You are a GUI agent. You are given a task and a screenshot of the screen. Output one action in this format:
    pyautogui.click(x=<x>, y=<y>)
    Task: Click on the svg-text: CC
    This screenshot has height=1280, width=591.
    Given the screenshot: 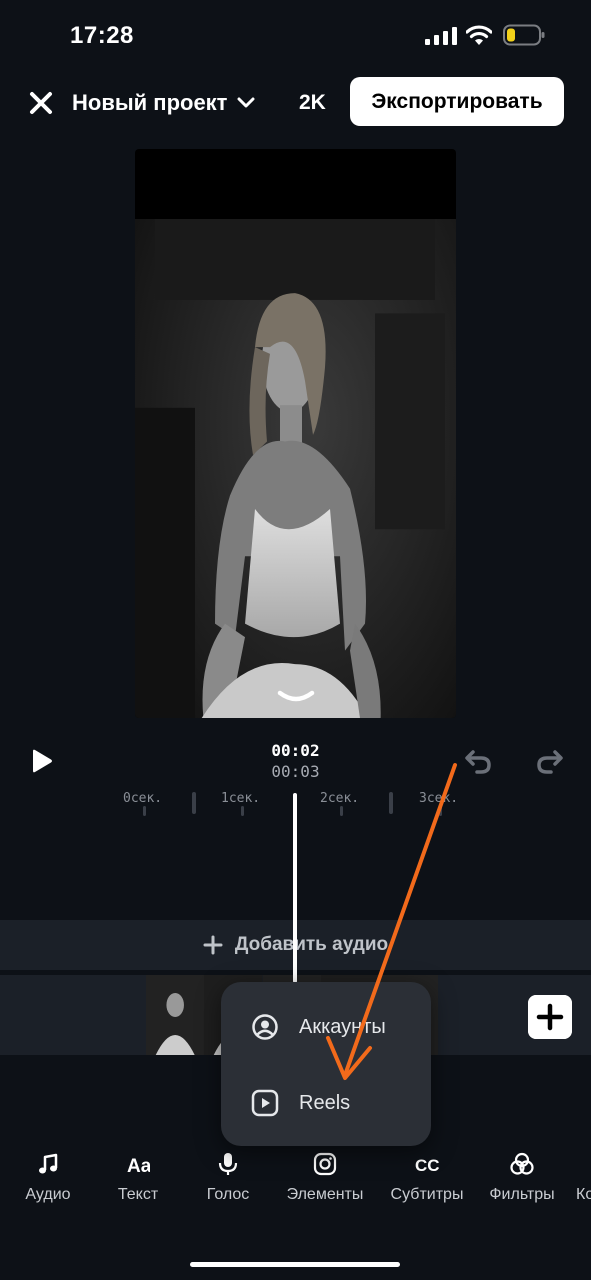 What is the action you would take?
    pyautogui.click(x=427, y=1165)
    